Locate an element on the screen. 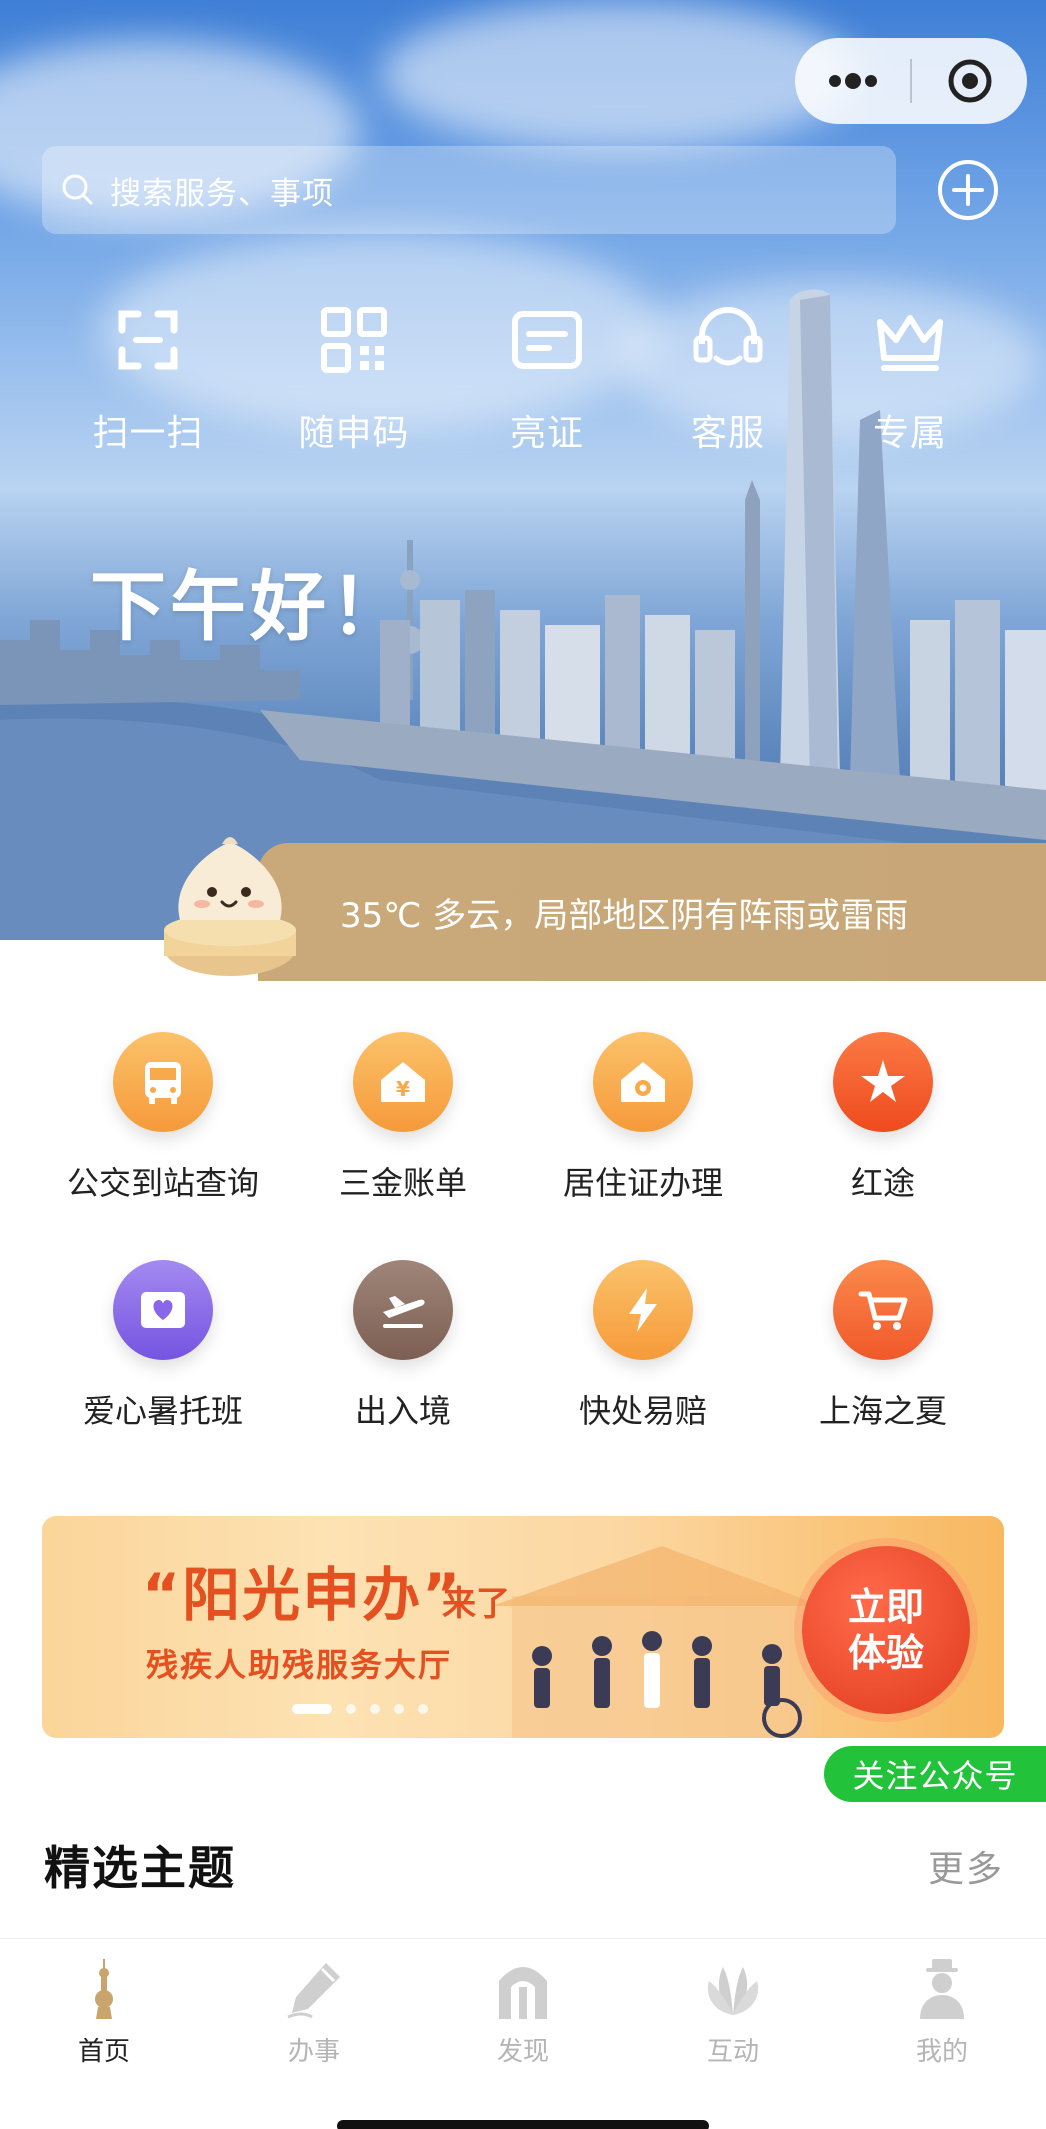 The width and height of the screenshot is (1046, 2129). more-dots-icon is located at coordinates (852, 81).